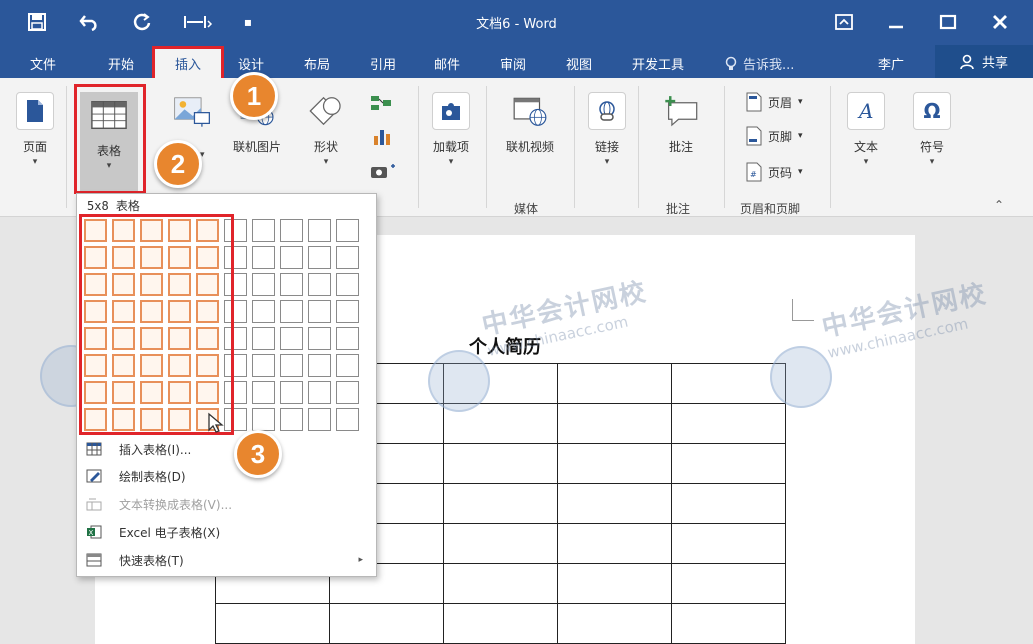  Describe the element at coordinates (228, 476) in the screenshot. I see `menu-item-draw-table: 绘制表格(D)` at that location.